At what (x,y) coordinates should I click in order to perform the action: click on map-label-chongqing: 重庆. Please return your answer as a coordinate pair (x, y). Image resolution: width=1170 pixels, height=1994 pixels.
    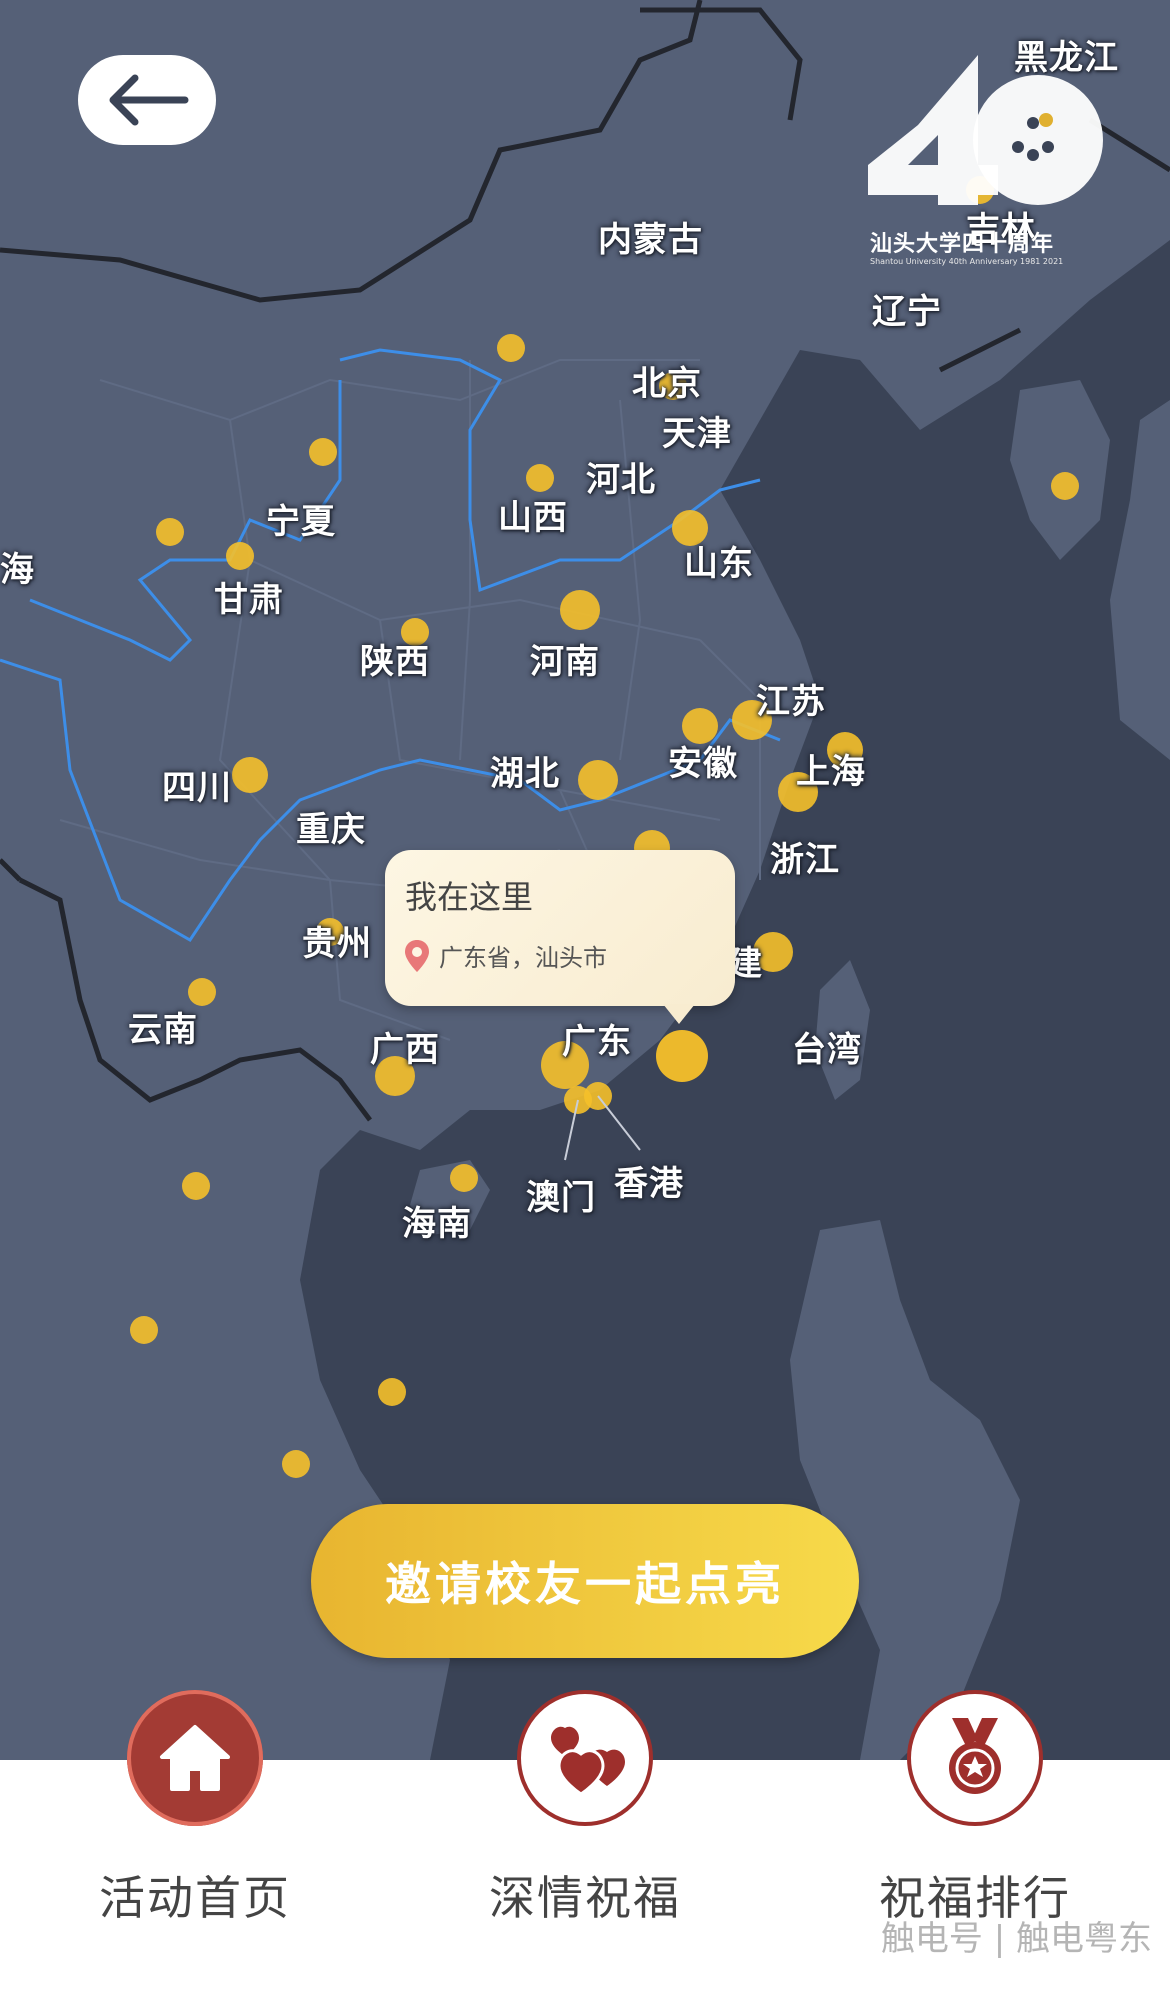
    Looking at the image, I should click on (331, 830).